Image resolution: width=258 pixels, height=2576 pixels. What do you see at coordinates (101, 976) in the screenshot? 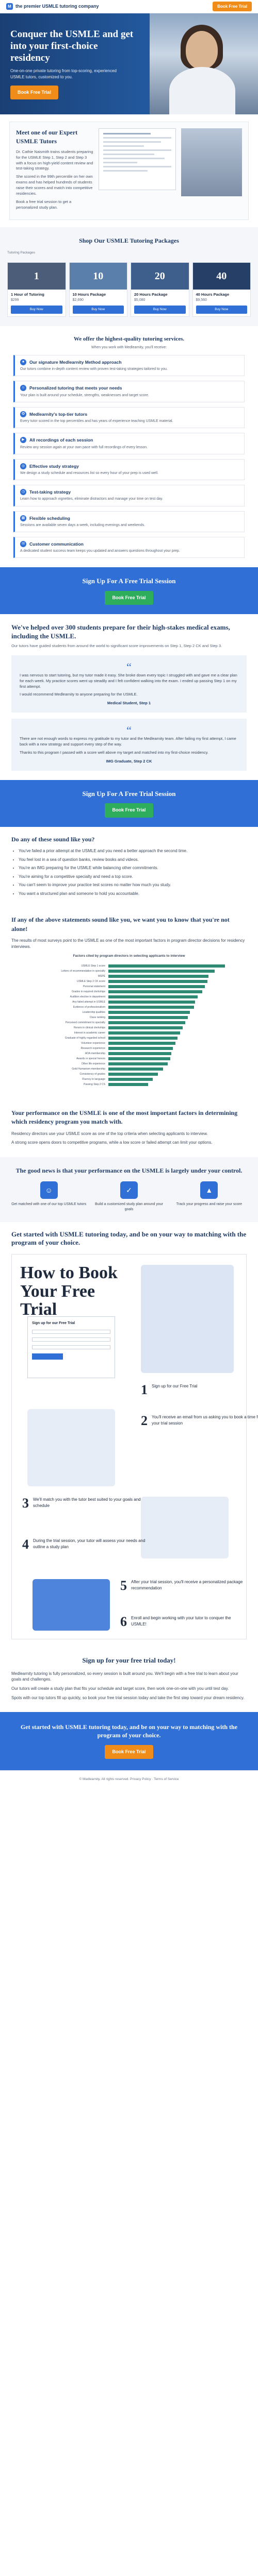
I see `chart-category-label: MSPE` at bounding box center [101, 976].